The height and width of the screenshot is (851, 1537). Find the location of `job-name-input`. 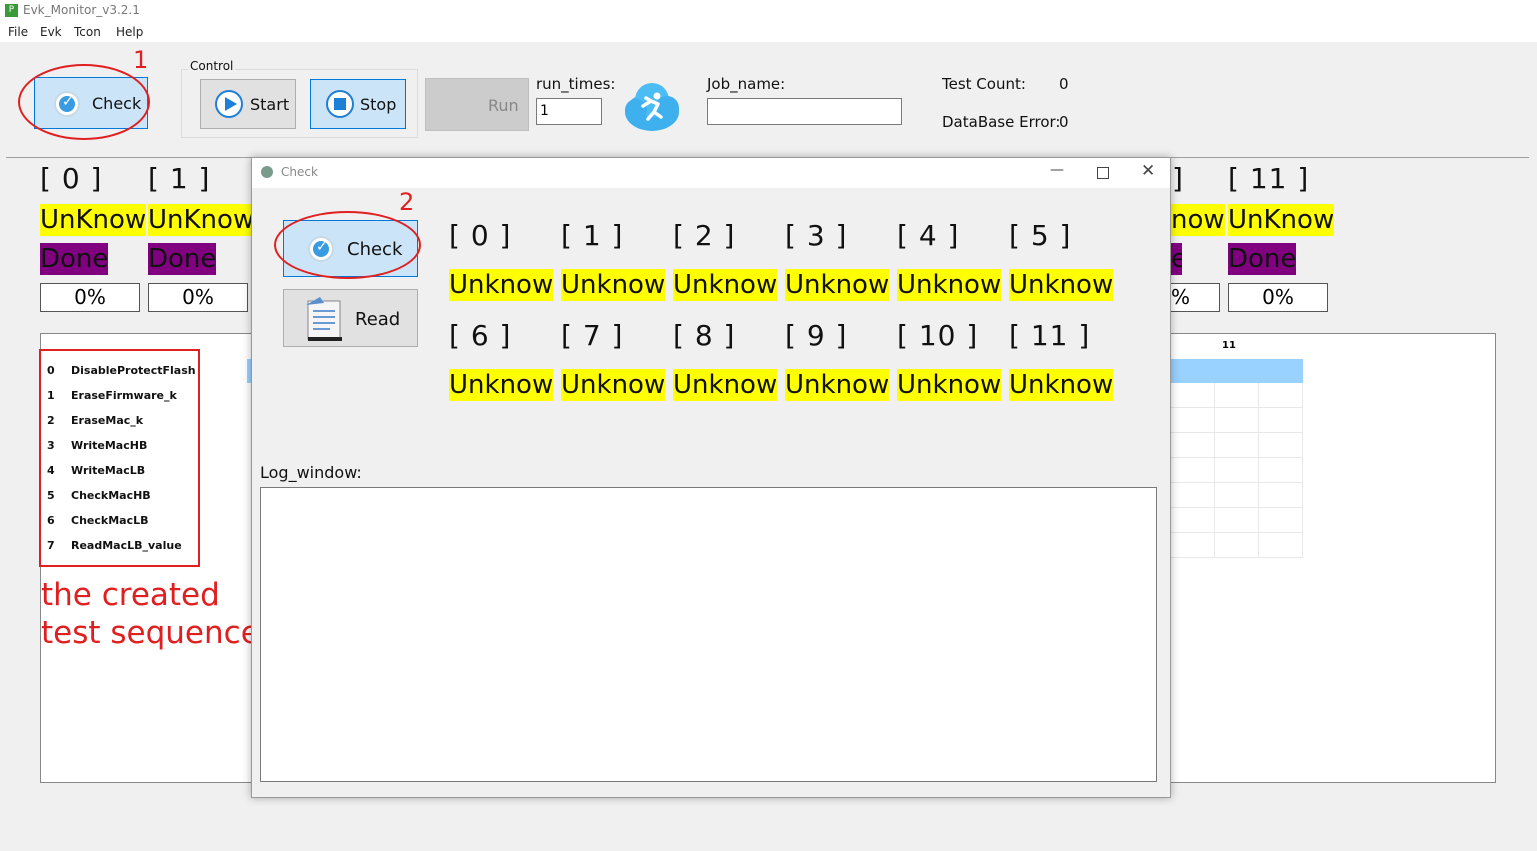

job-name-input is located at coordinates (804, 111).